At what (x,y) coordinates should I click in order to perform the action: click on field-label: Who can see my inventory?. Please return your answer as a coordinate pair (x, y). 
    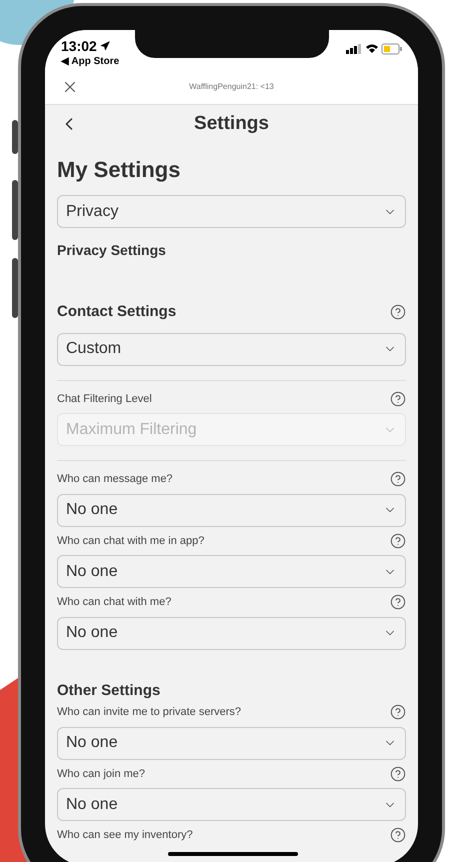
    Looking at the image, I should click on (125, 835).